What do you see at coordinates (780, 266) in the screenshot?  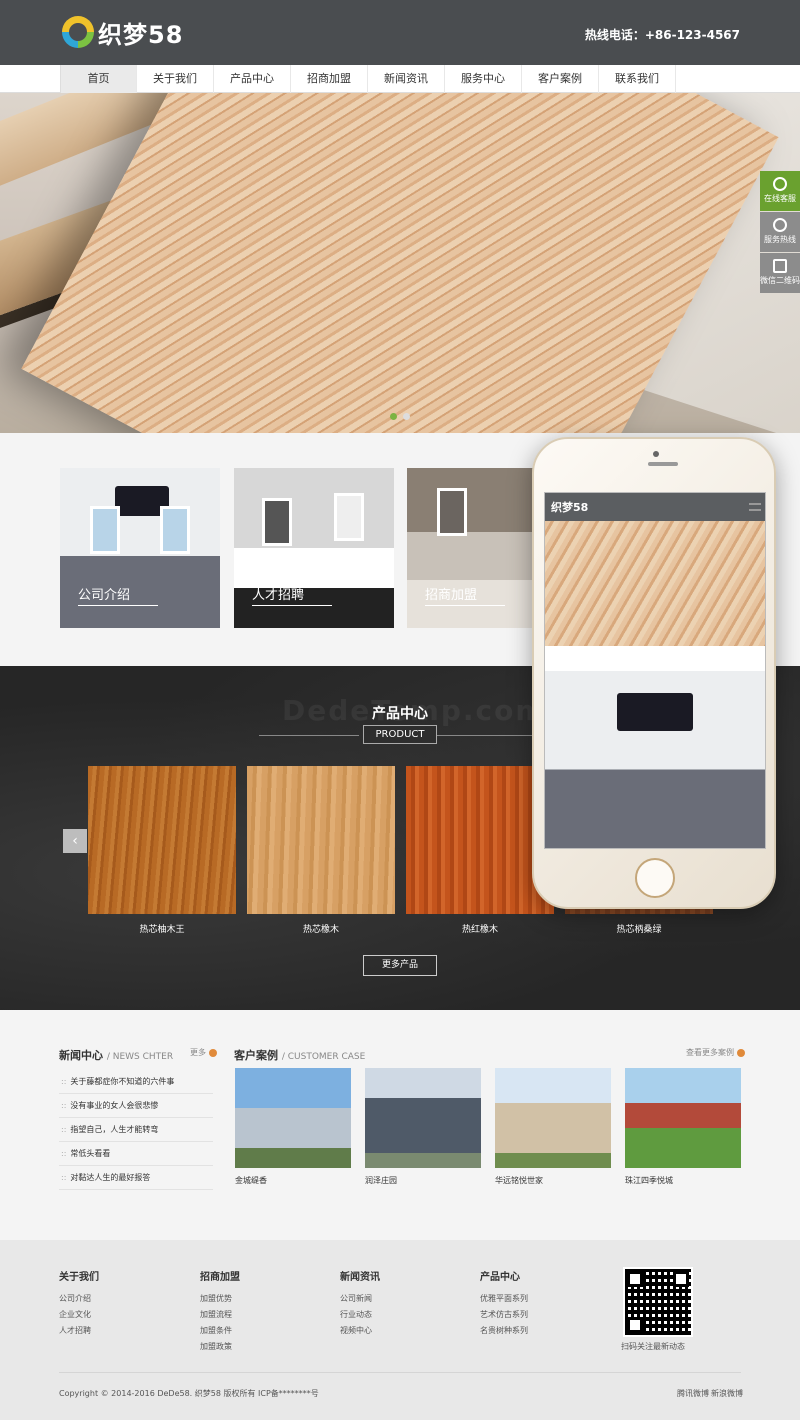 I see `qr-code-icon` at bounding box center [780, 266].